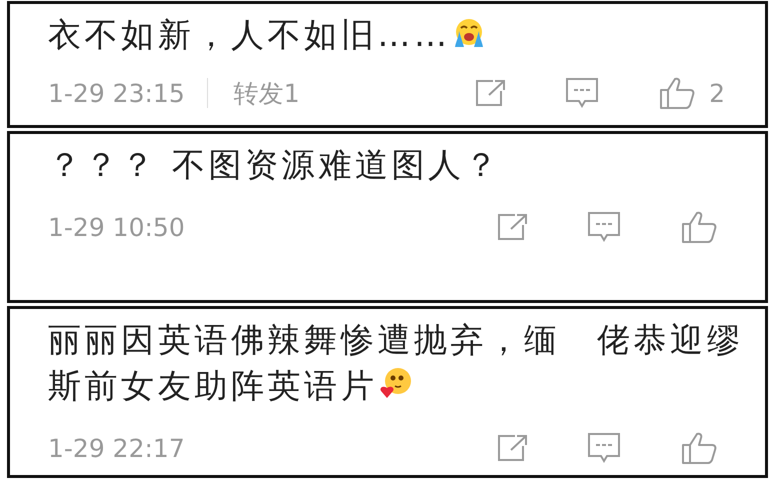 This screenshot has width=774, height=494. Describe the element at coordinates (267, 93) in the screenshot. I see `repost-count: 转发1` at that location.